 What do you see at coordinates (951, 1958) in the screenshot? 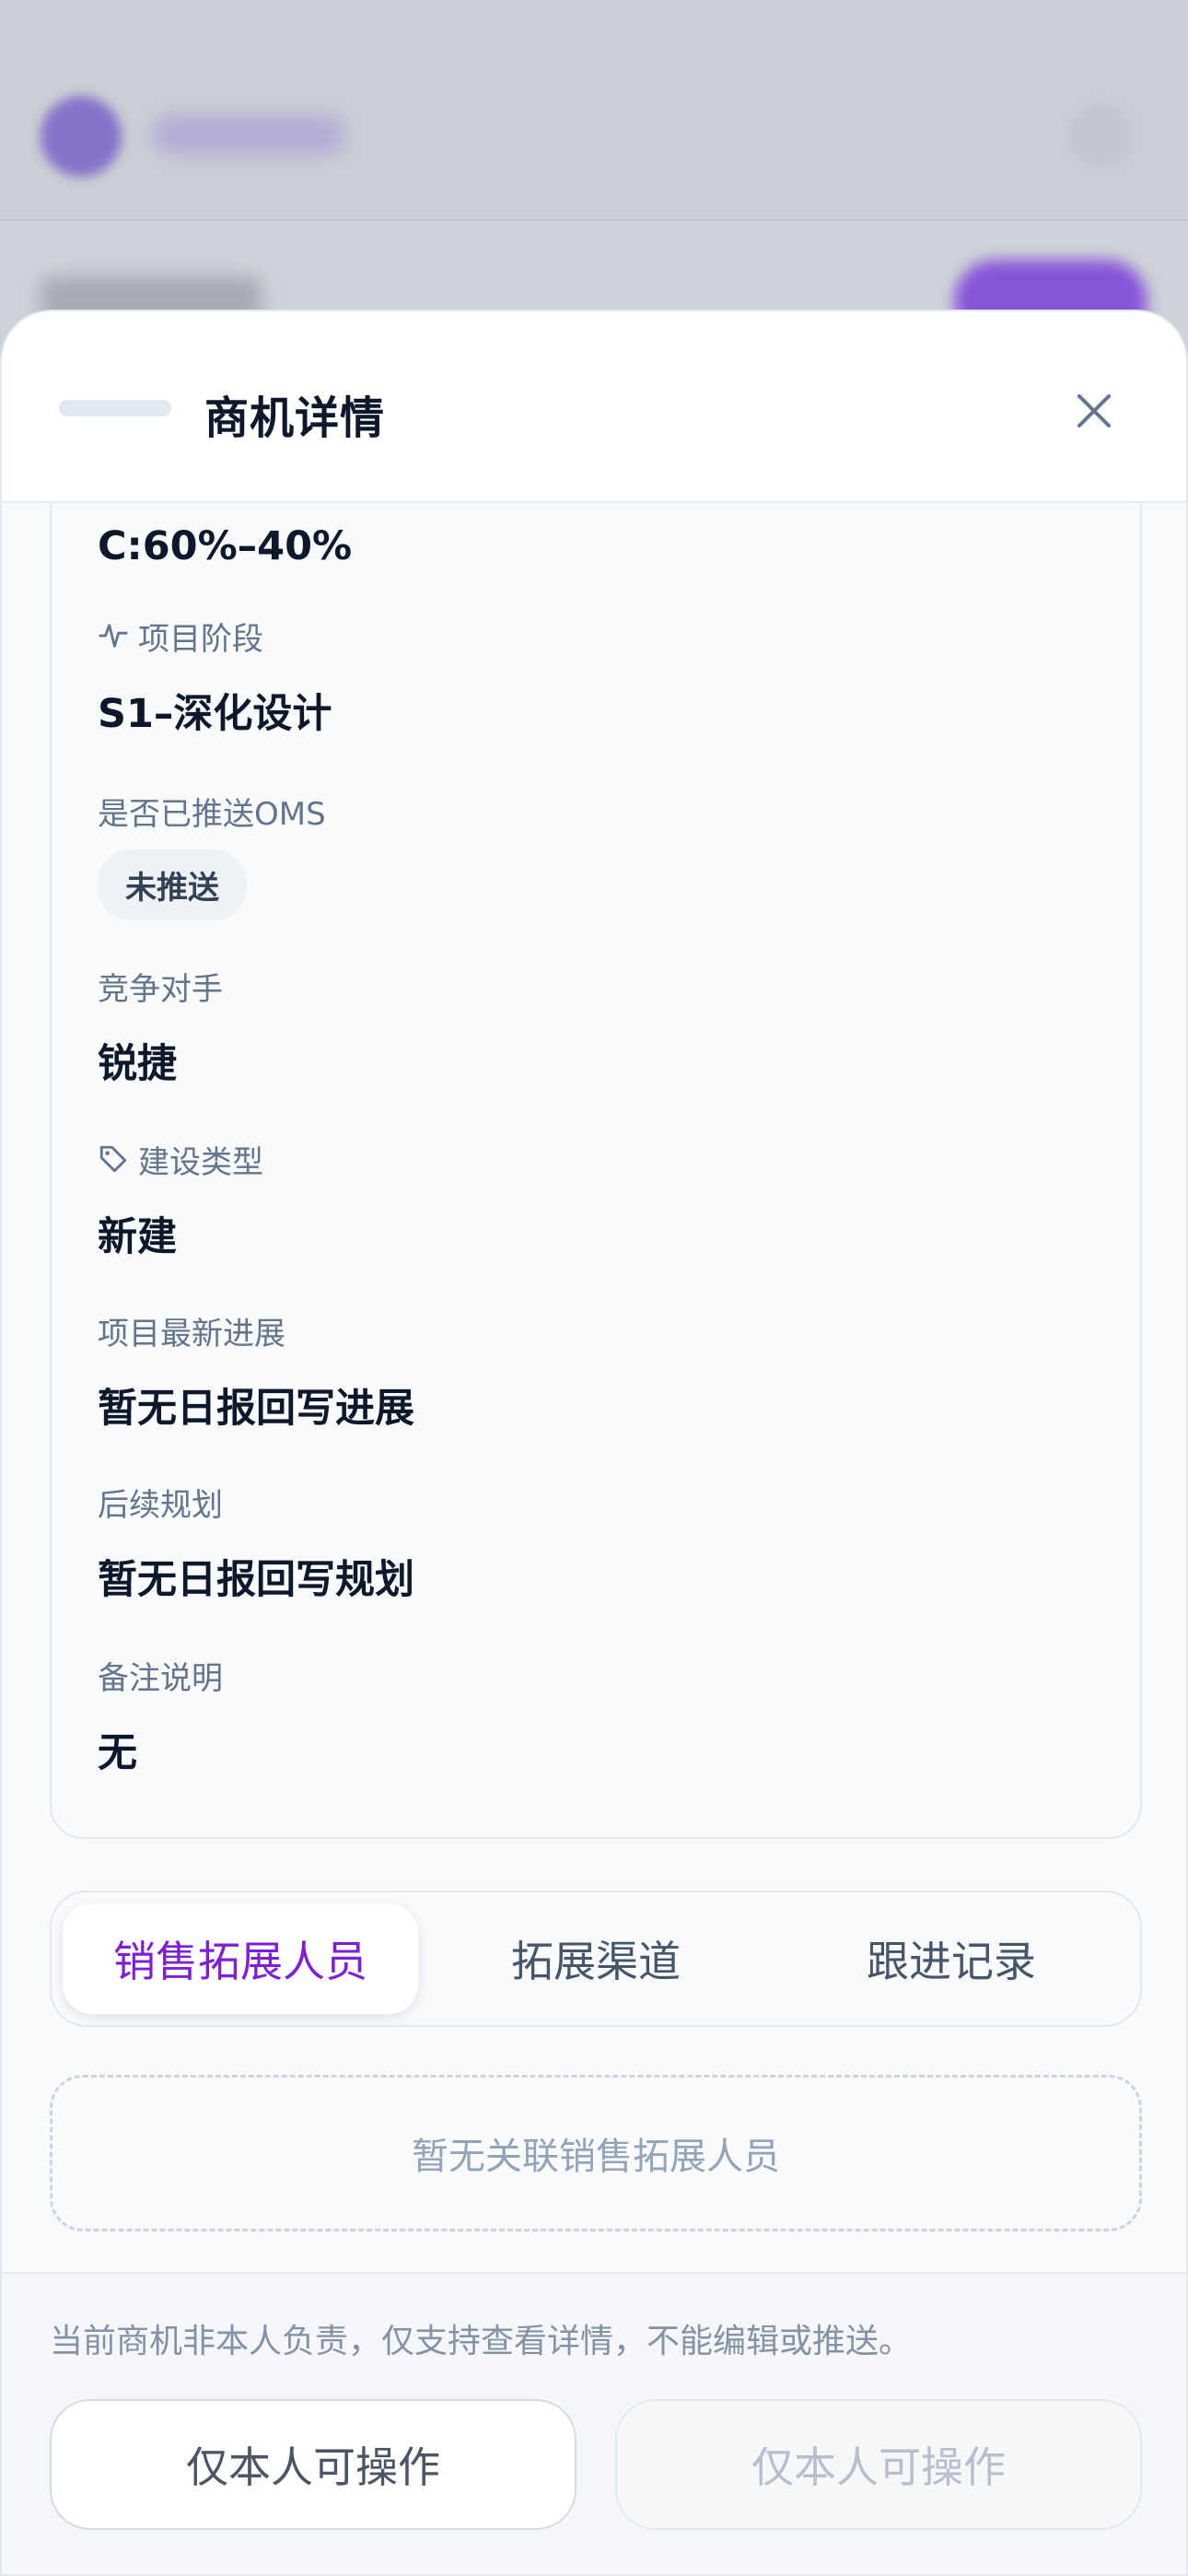
I see `tab-follow-up: 跟进记录` at bounding box center [951, 1958].